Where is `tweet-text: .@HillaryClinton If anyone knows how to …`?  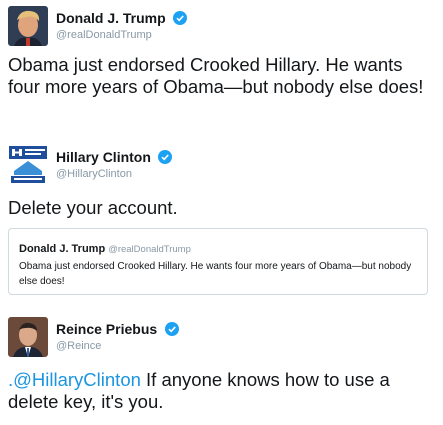
tweet-text: .@HillaryClinton If anyone knows how to … is located at coordinates (218, 391).